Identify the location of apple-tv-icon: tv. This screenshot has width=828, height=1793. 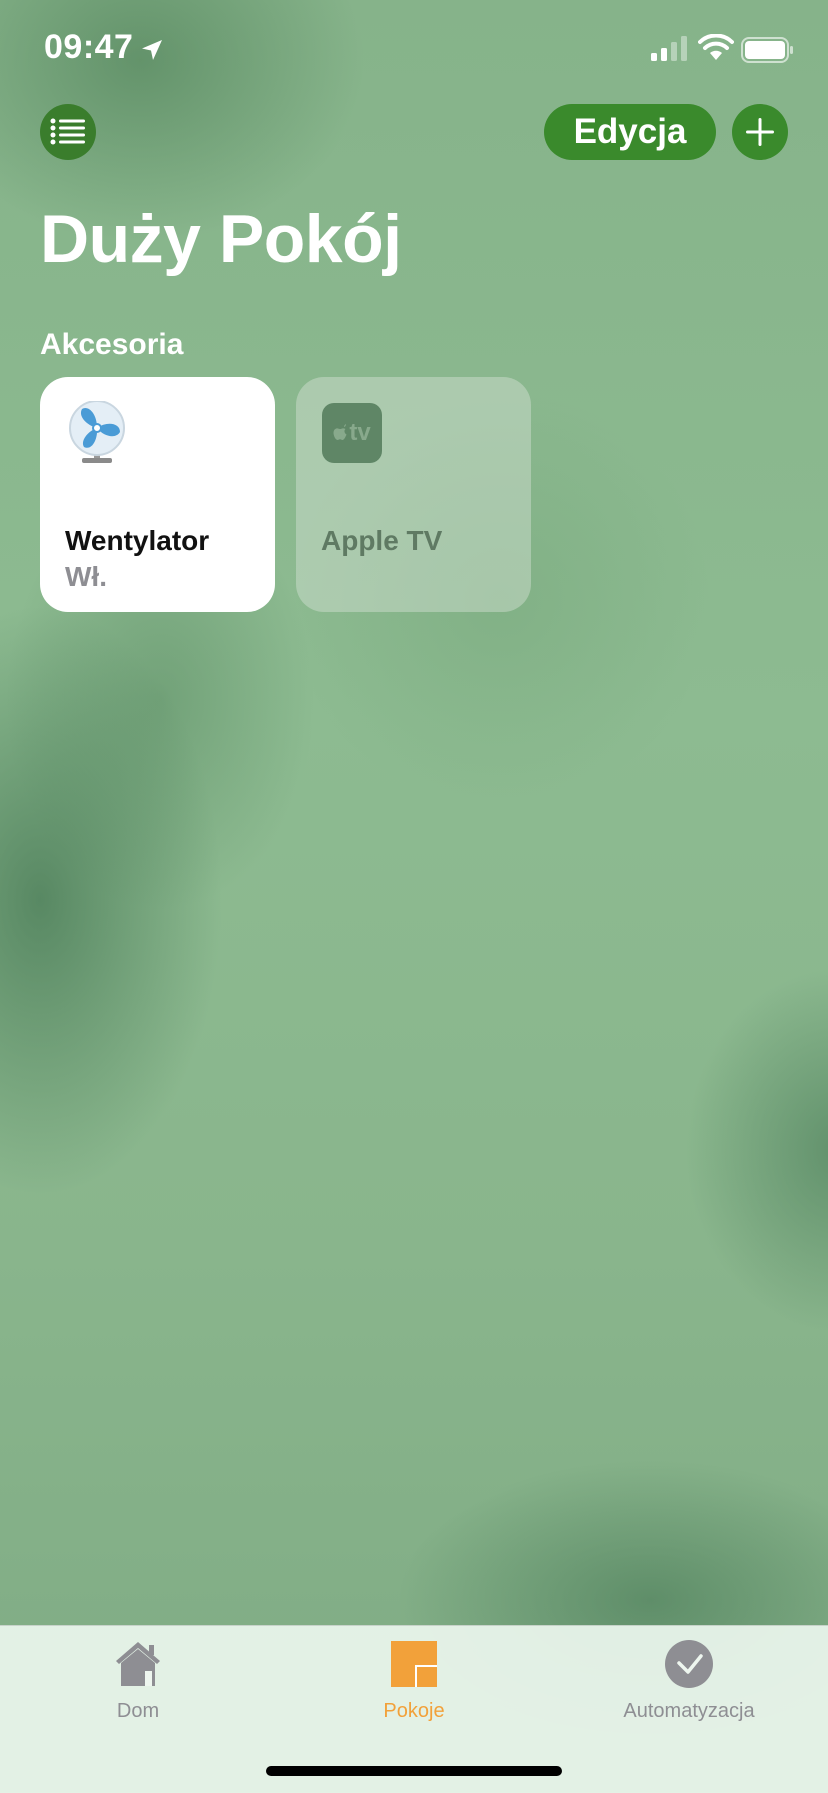
(352, 433).